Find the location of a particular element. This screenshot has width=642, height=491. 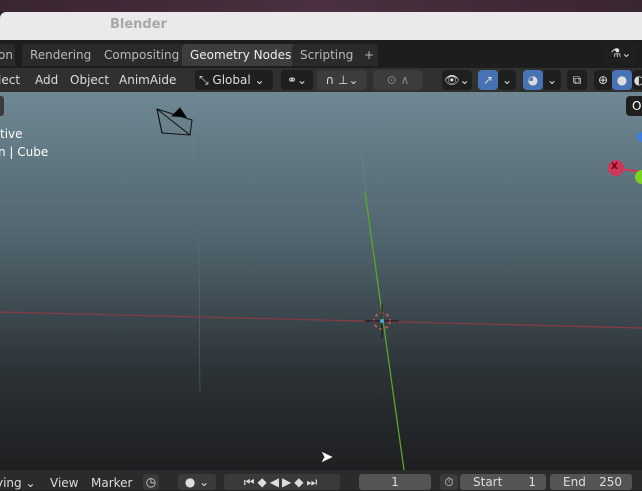

tab-compositing: Compositing is located at coordinates (142, 55).